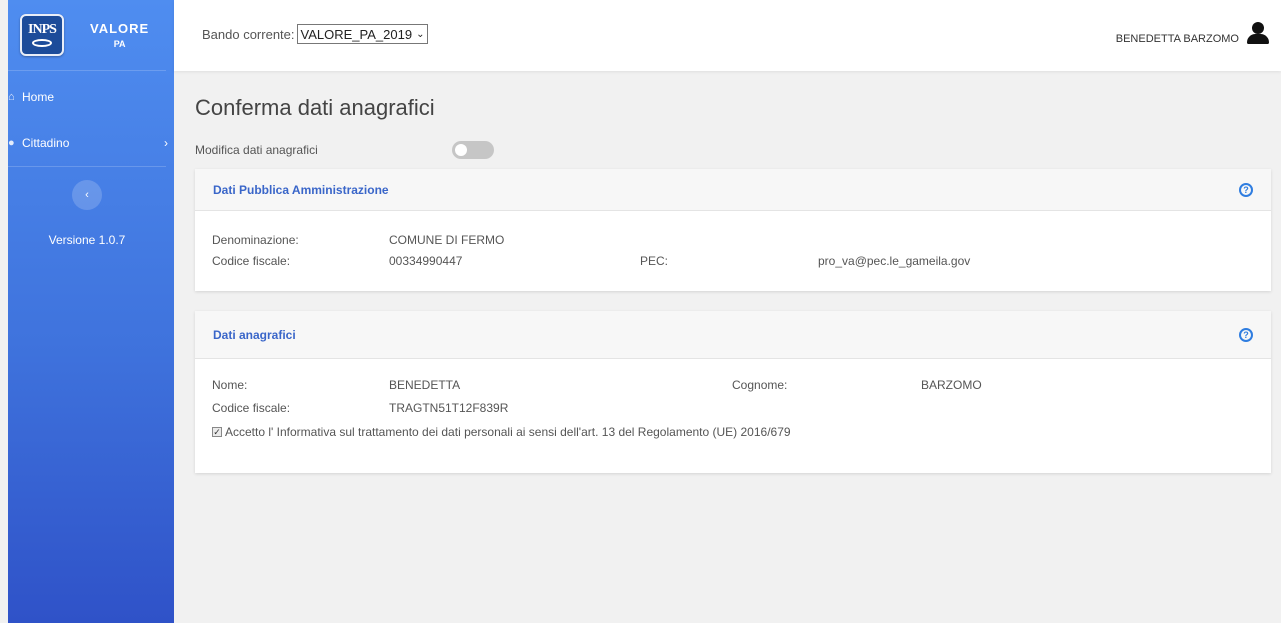 This screenshot has height=623, width=1281. I want to click on bando-selector: Bando corrente: VALORE_PA_2019 ⌄, so click(315, 34).